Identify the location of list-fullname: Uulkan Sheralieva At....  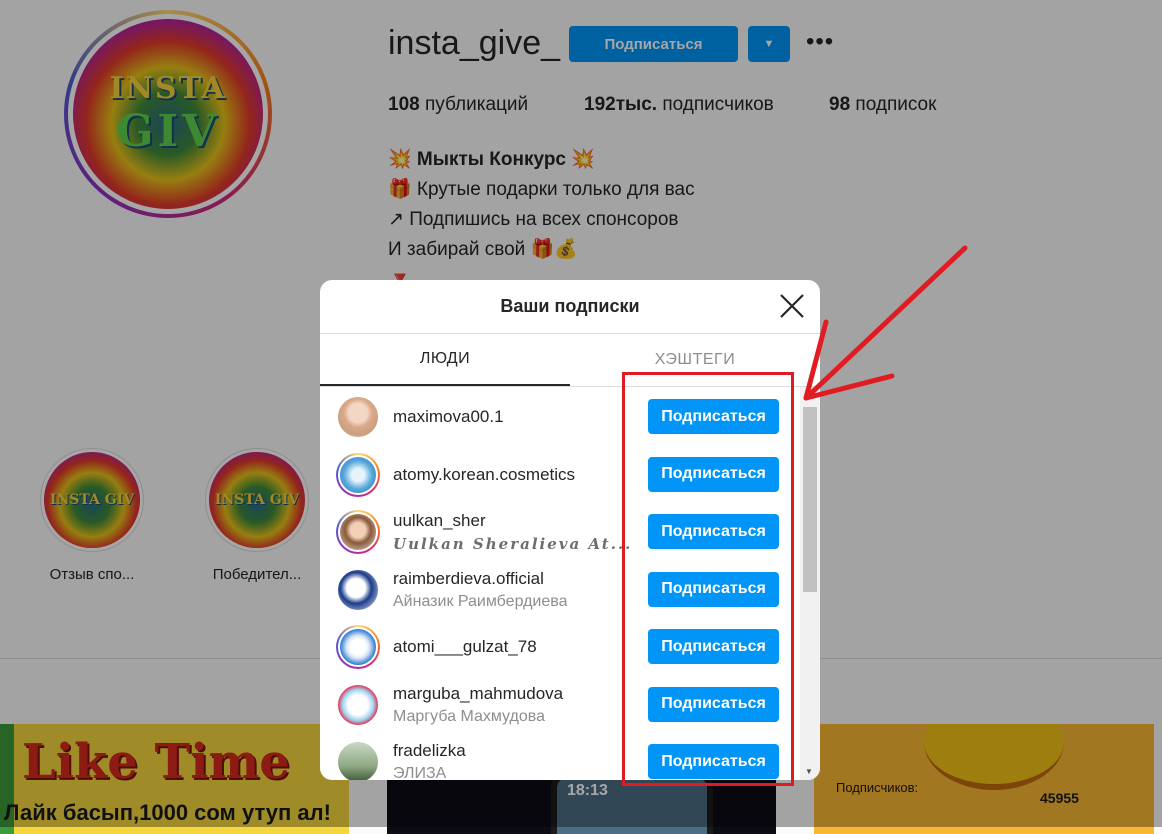
(513, 544).